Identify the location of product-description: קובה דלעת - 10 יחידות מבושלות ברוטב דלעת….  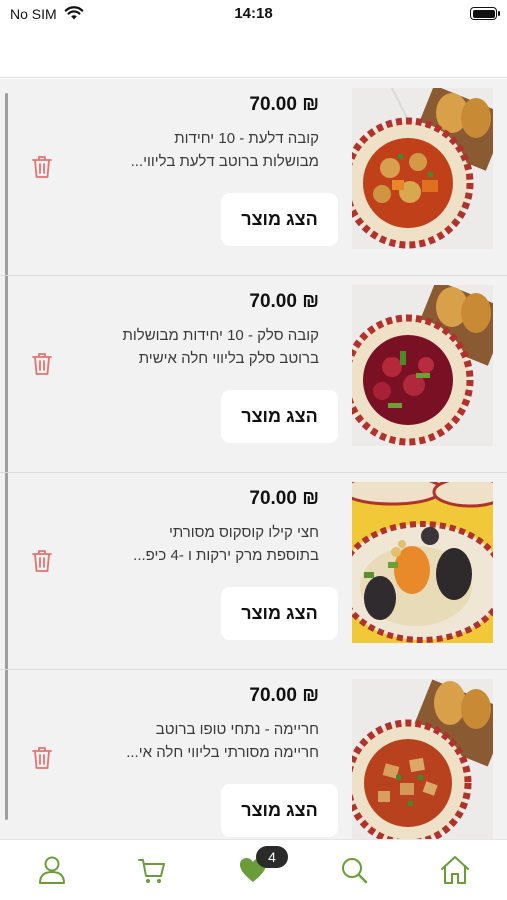
(199, 150).